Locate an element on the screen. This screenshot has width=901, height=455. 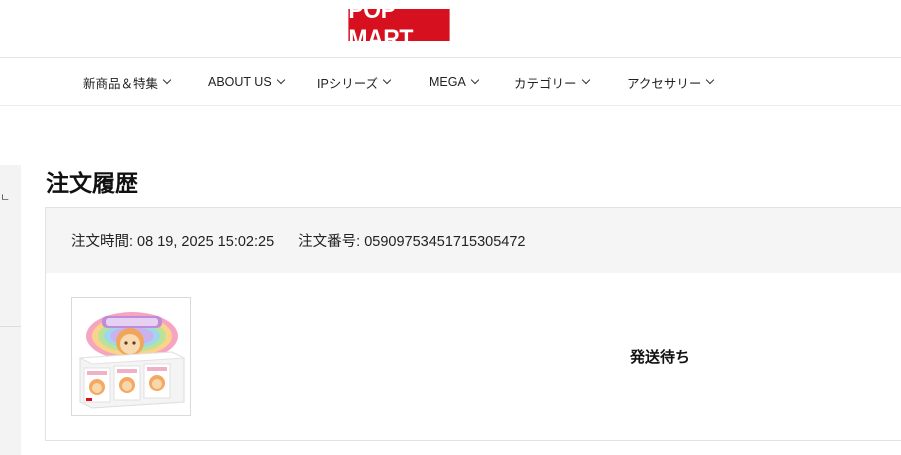
blind-box-display-image is located at coordinates (132, 360).